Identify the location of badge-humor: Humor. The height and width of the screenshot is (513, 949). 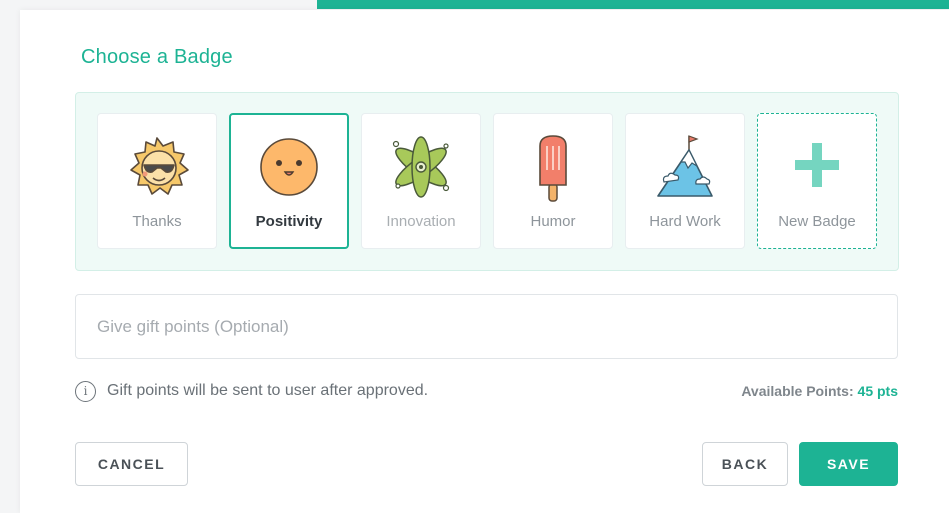
(553, 181).